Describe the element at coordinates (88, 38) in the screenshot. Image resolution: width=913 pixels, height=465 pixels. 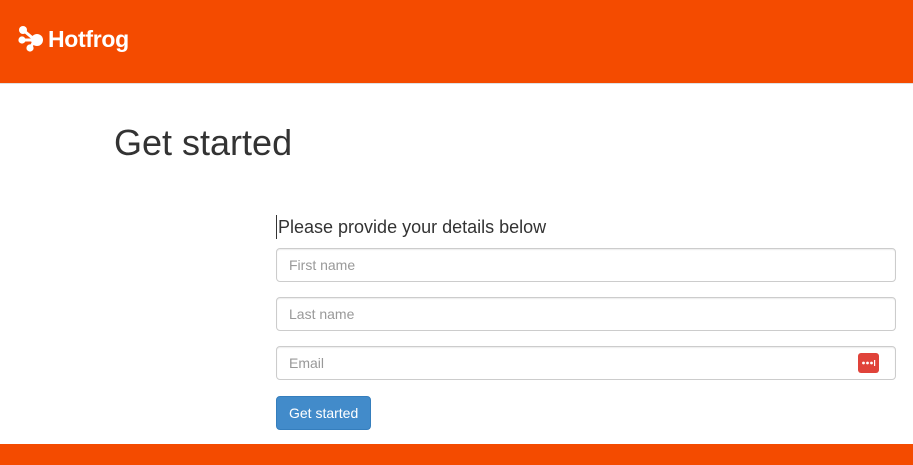
I see `logo-text: Hotfrog` at that location.